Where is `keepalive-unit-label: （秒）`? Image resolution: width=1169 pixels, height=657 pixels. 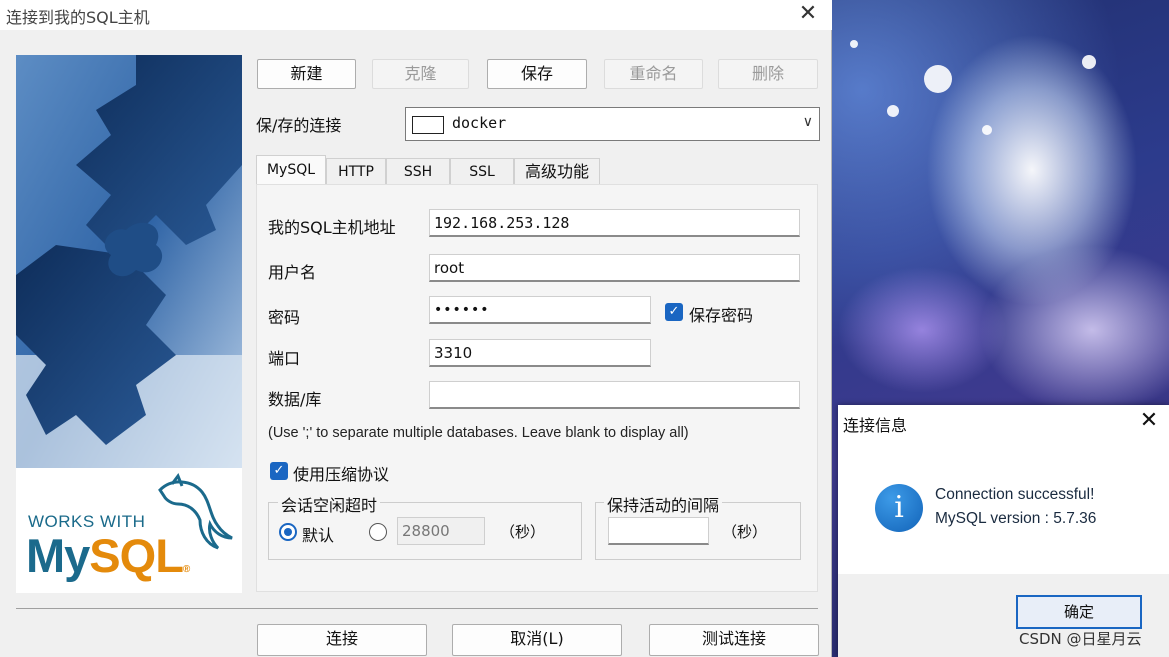 keepalive-unit-label: （秒） is located at coordinates (745, 532).